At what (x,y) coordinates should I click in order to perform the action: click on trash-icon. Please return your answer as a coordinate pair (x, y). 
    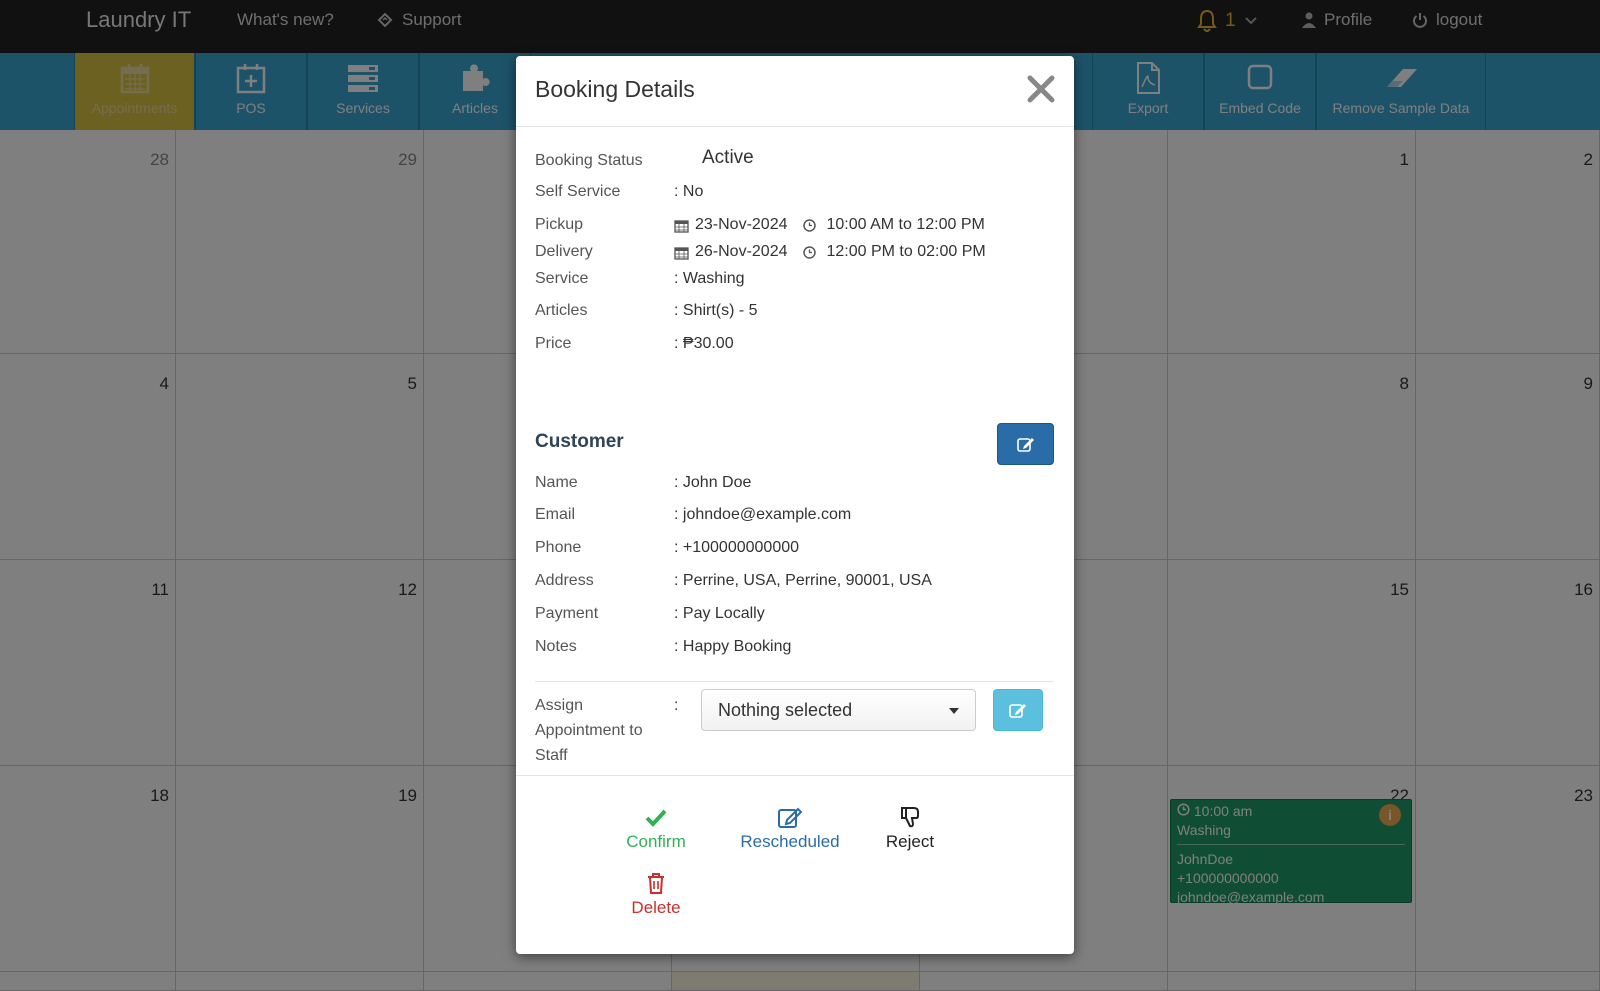
    Looking at the image, I should click on (656, 883).